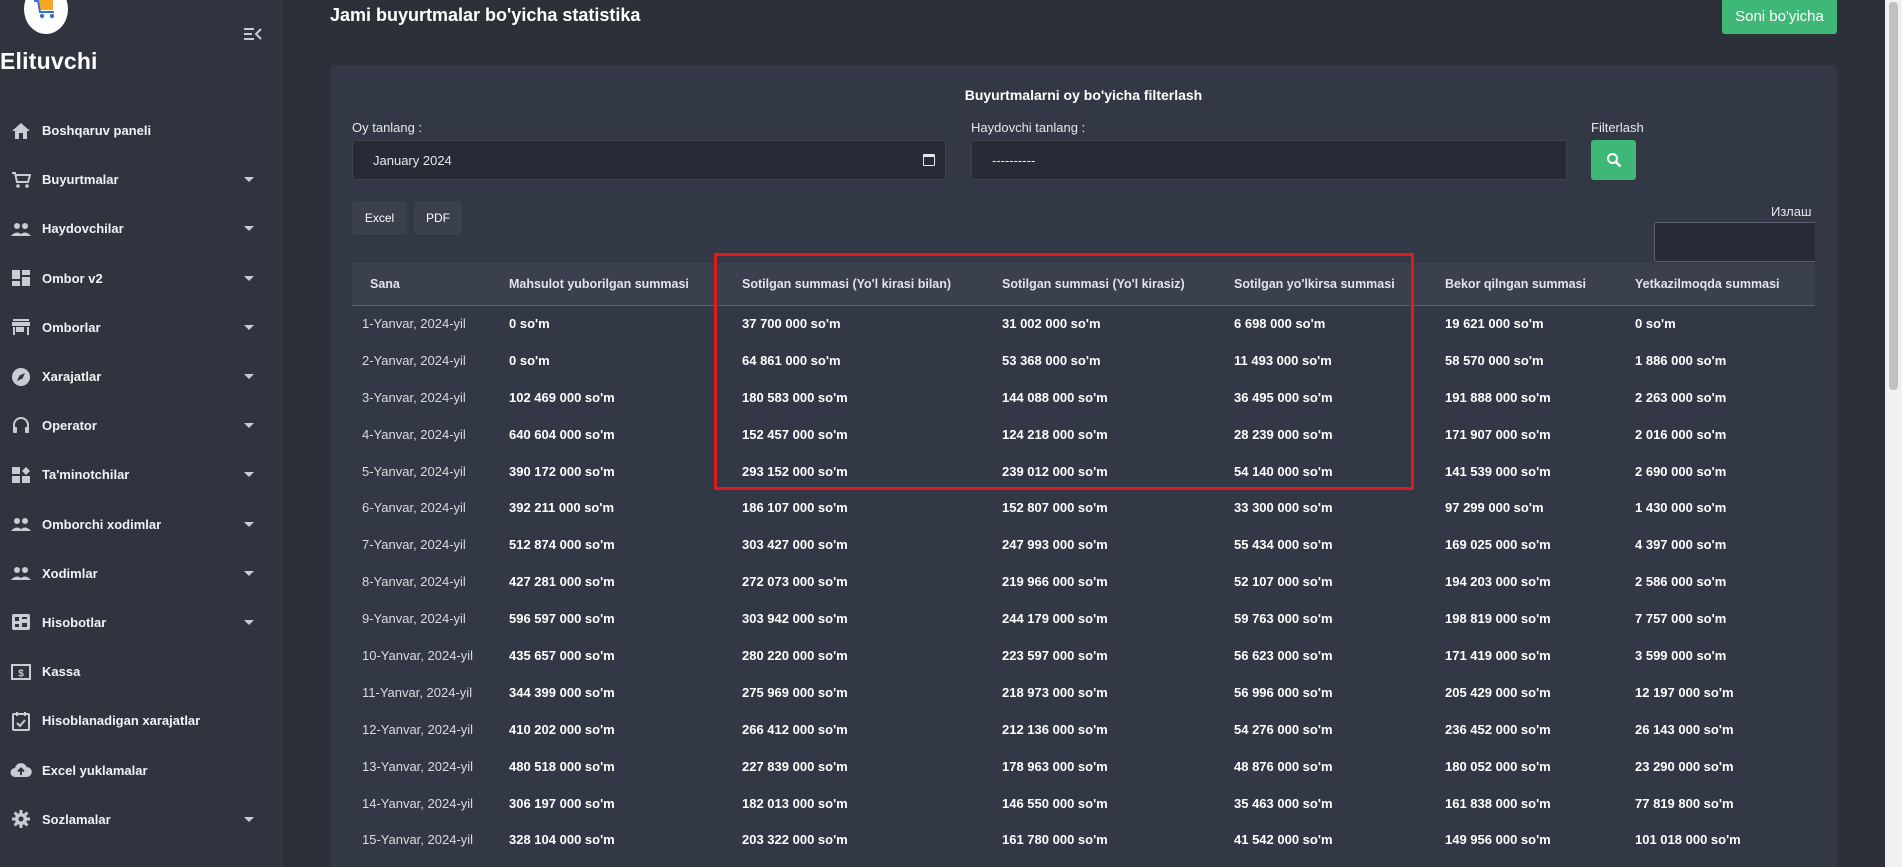 This screenshot has width=1902, height=867. What do you see at coordinates (412, 160) in the screenshot?
I see `month-input-value: January 2024` at bounding box center [412, 160].